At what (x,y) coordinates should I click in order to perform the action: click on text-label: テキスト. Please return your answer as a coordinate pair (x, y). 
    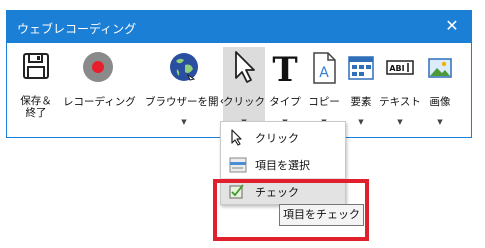
    Looking at the image, I should click on (400, 102).